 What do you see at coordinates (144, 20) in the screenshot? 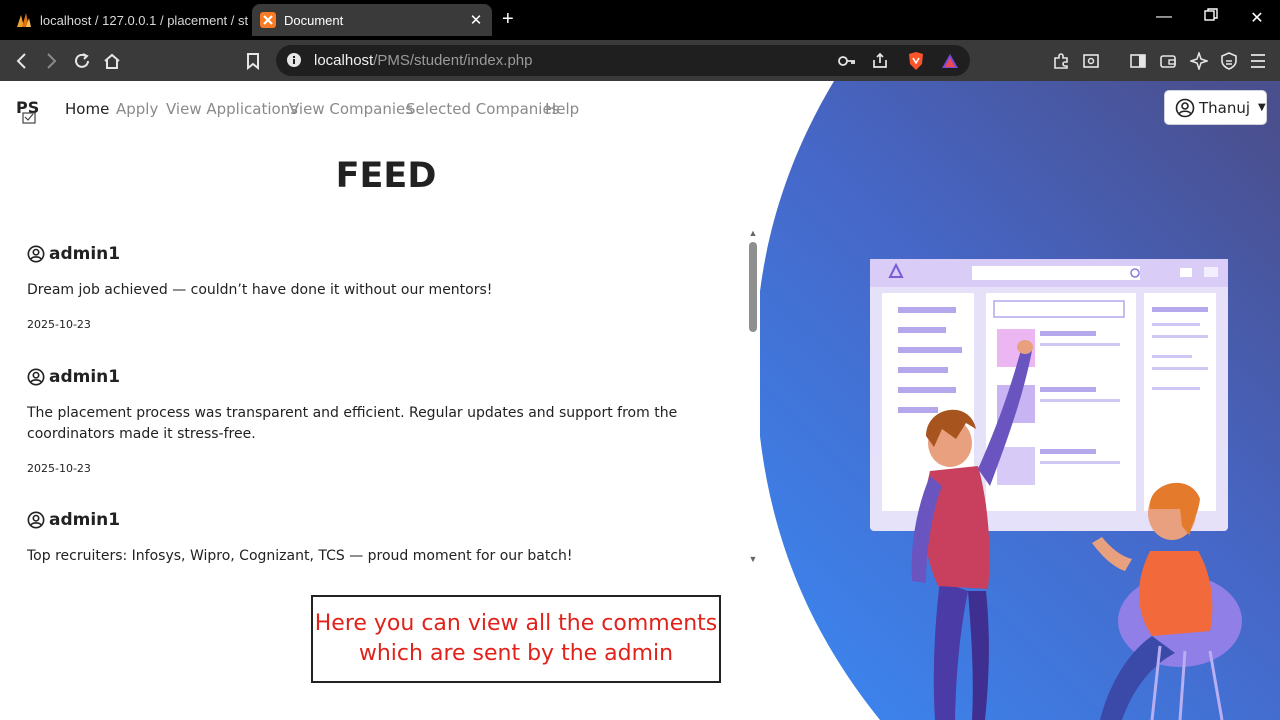
I see `tab-title: localhost / 127.0.0.1 / placement / st` at bounding box center [144, 20].